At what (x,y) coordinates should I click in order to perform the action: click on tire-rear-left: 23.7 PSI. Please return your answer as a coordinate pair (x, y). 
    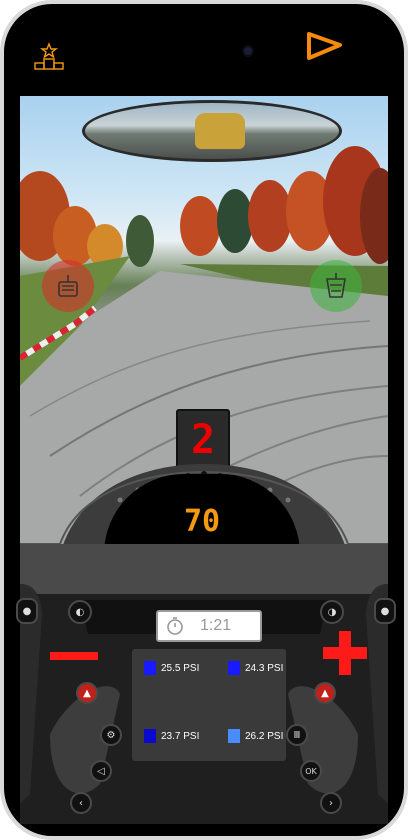
    Looking at the image, I should click on (171, 736).